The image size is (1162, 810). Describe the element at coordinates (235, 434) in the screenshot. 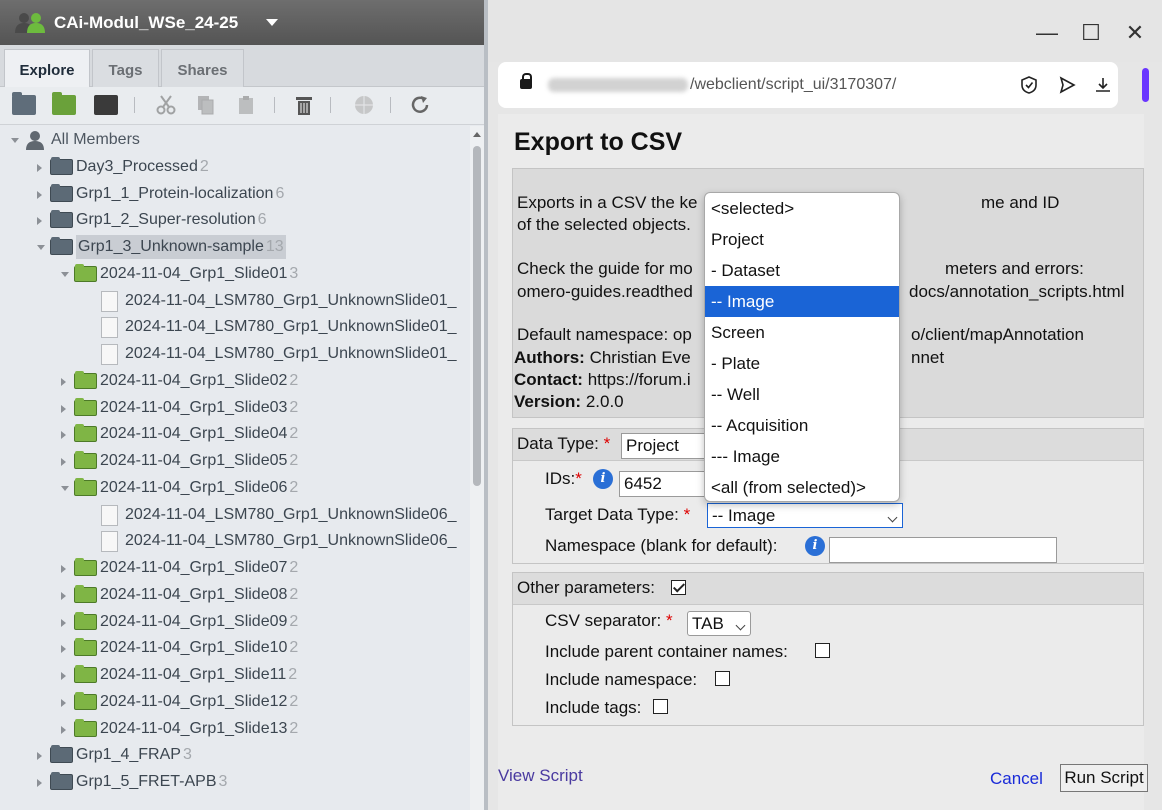

I see `tree-item-dataset: 2024-11-04_Grp1_Slide04 2` at that location.